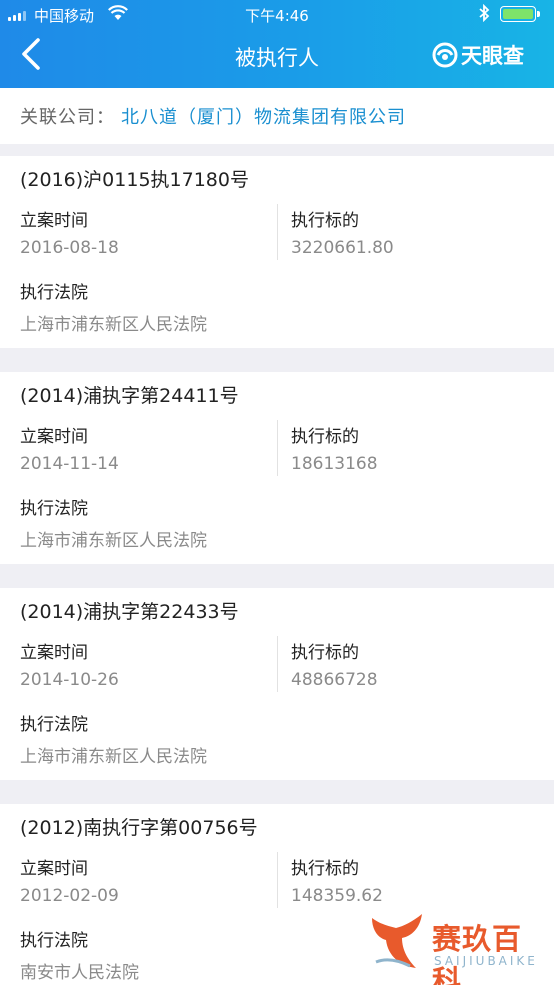 The height and width of the screenshot is (985, 554). I want to click on bluetooth-icon, so click(484, 14).